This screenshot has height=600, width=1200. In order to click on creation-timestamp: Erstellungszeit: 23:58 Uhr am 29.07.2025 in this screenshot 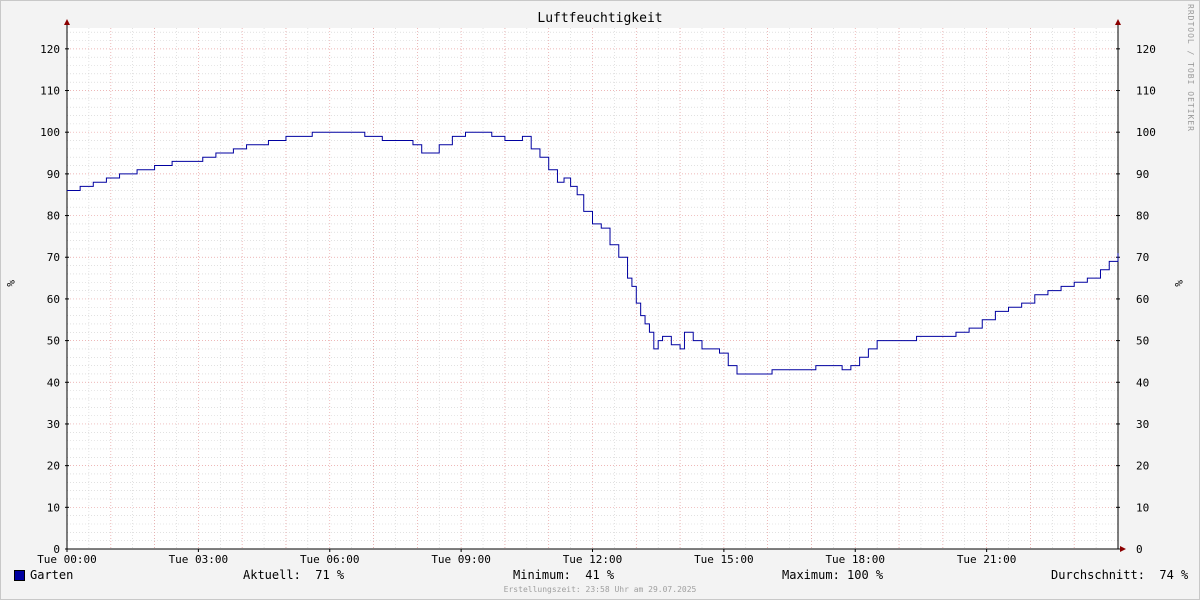, I will do `click(600, 589)`.